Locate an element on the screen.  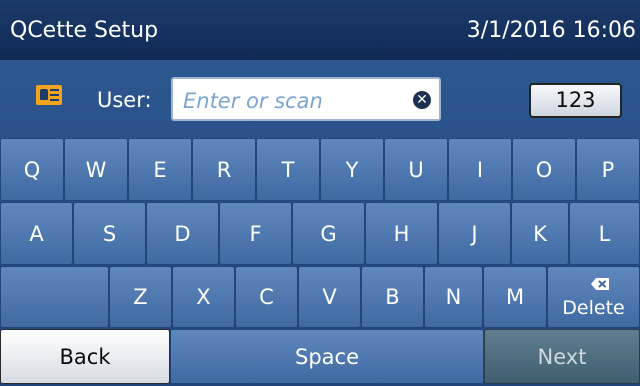
key-label: L is located at coordinates (604, 233).